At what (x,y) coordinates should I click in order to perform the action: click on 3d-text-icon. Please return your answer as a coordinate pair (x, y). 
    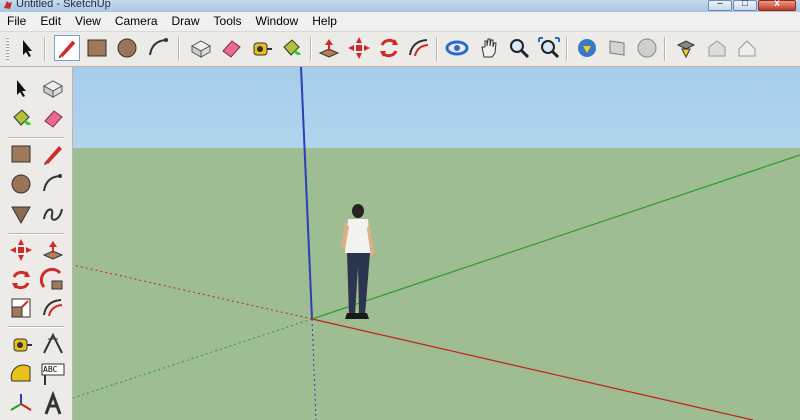
    Looking at the image, I should click on (53, 404).